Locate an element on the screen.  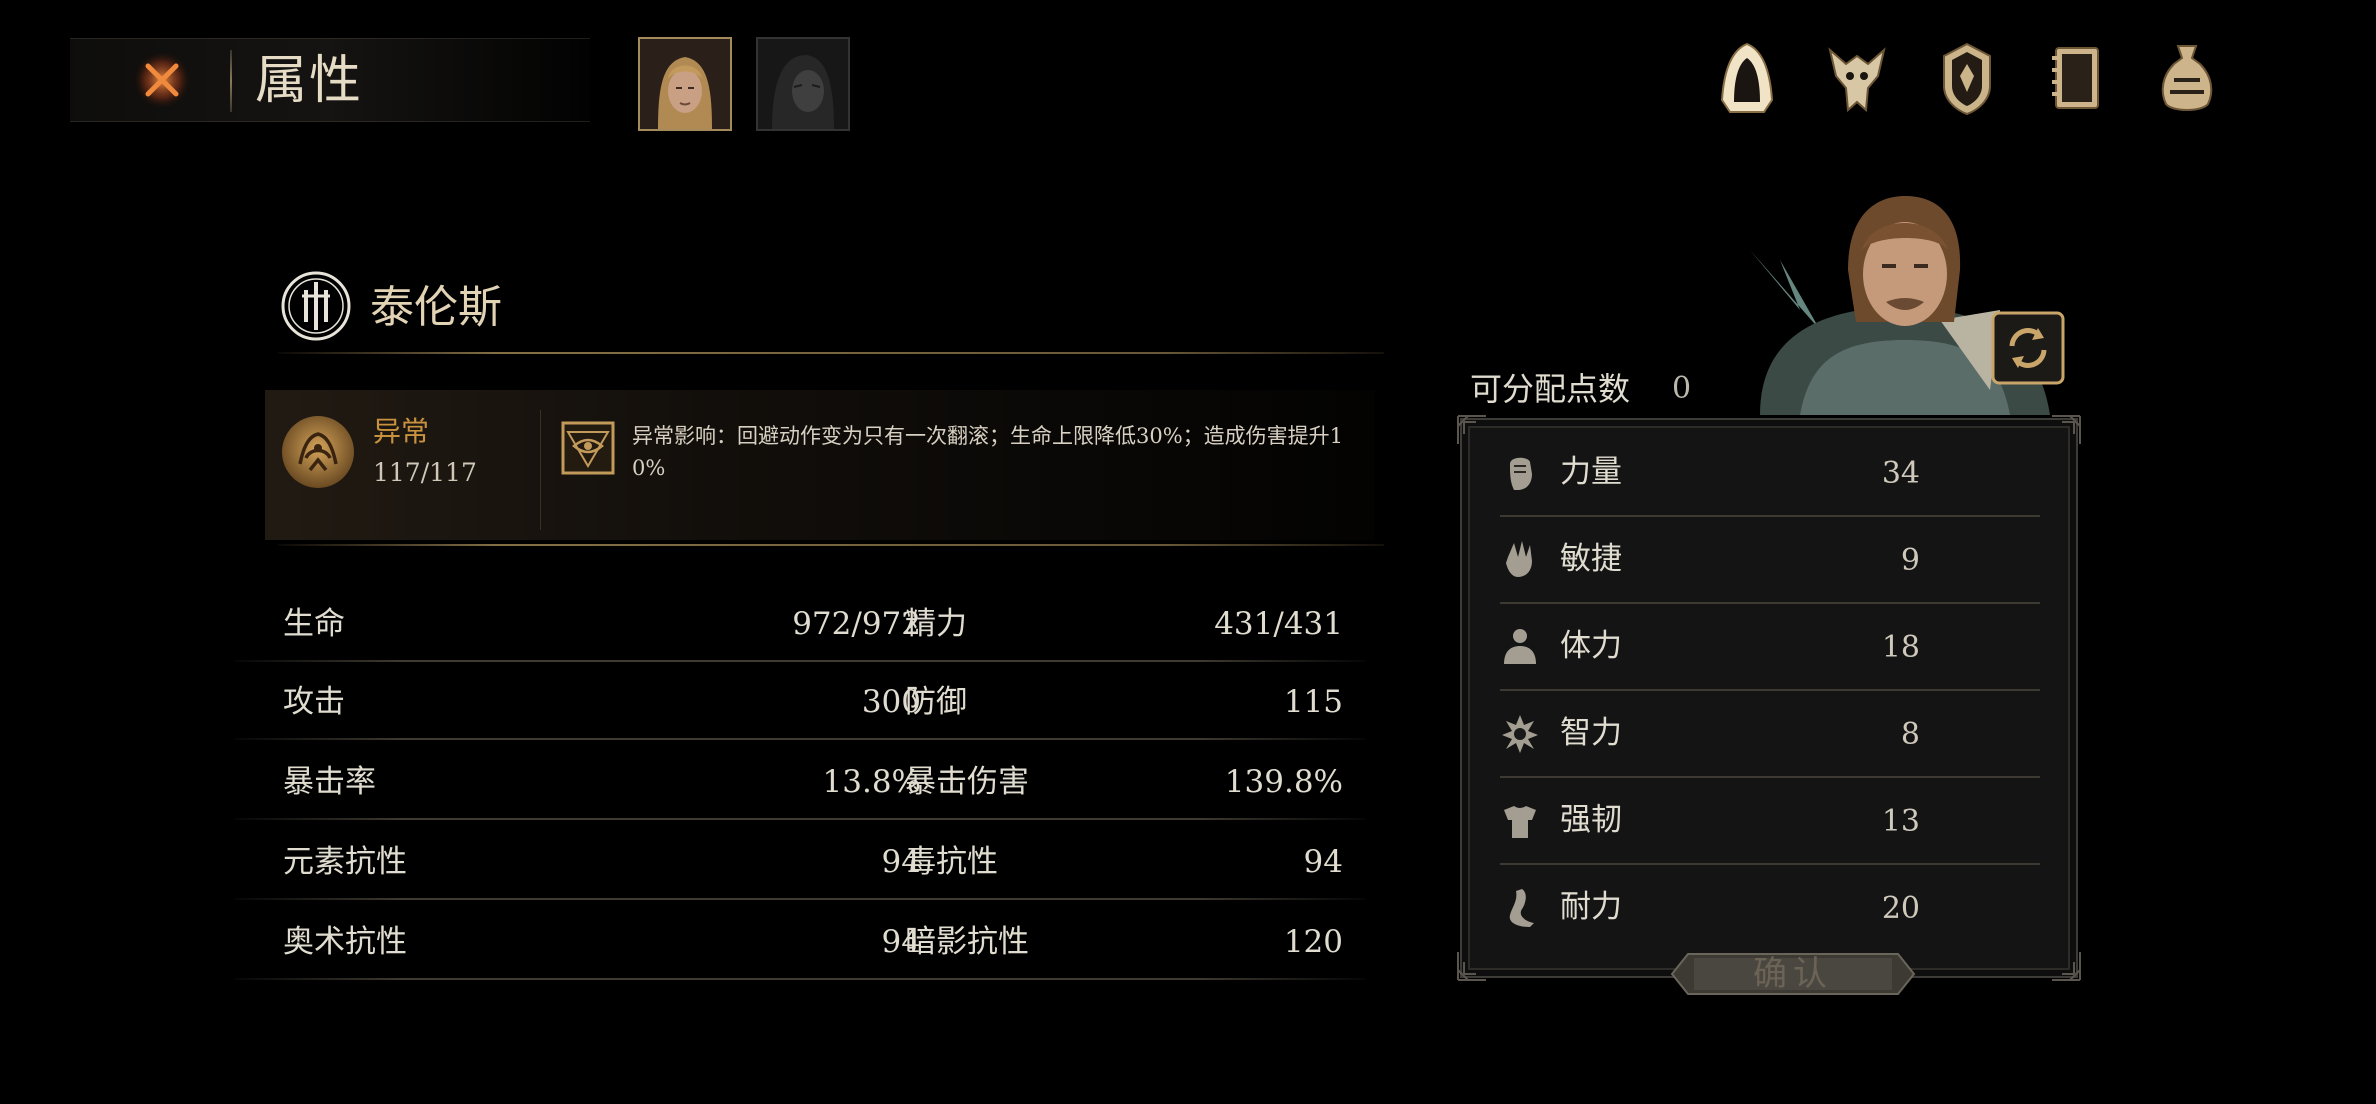
stat-value-crit-rate: 13.8% is located at coordinates (871, 782).